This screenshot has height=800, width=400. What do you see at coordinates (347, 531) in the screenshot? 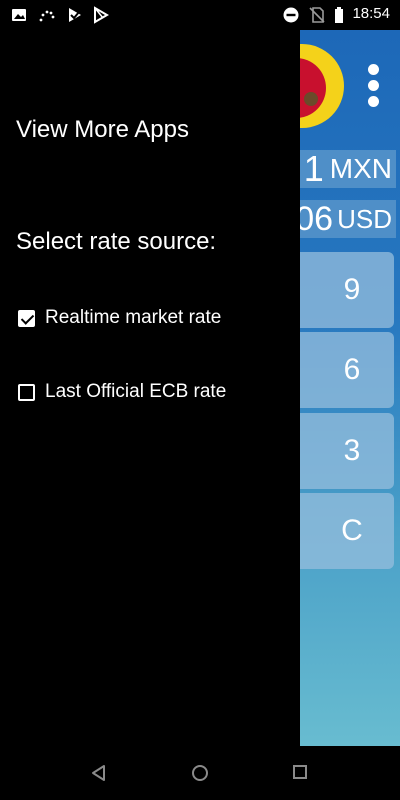
I see `key-clear: C` at bounding box center [347, 531].